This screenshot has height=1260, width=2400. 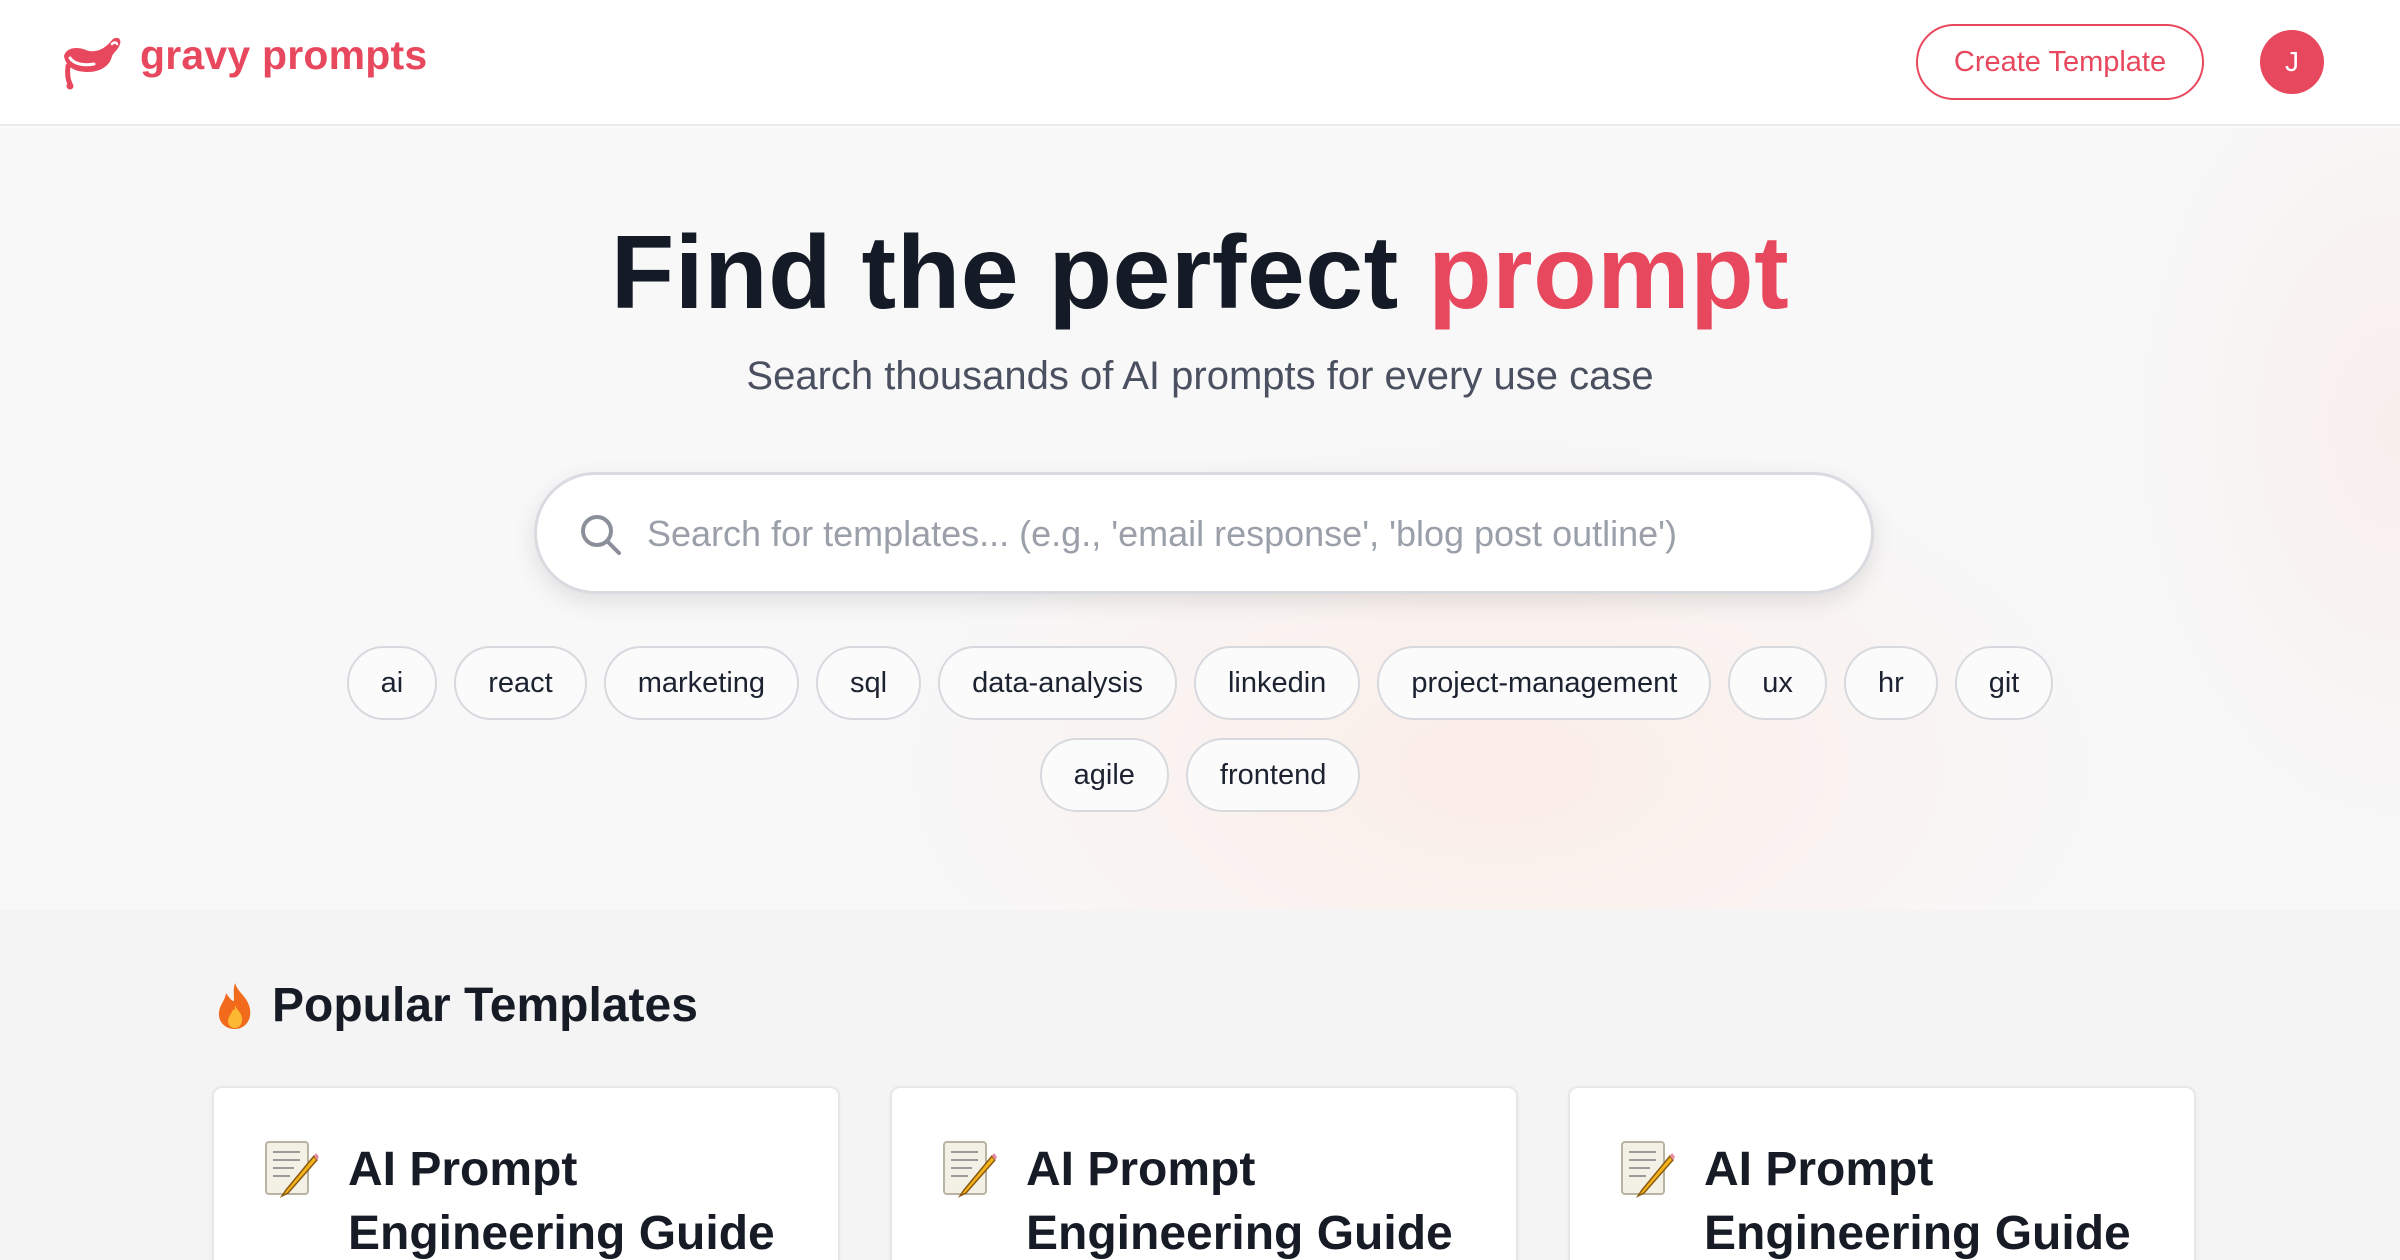 What do you see at coordinates (2004, 683) in the screenshot?
I see `tag-chip: git` at bounding box center [2004, 683].